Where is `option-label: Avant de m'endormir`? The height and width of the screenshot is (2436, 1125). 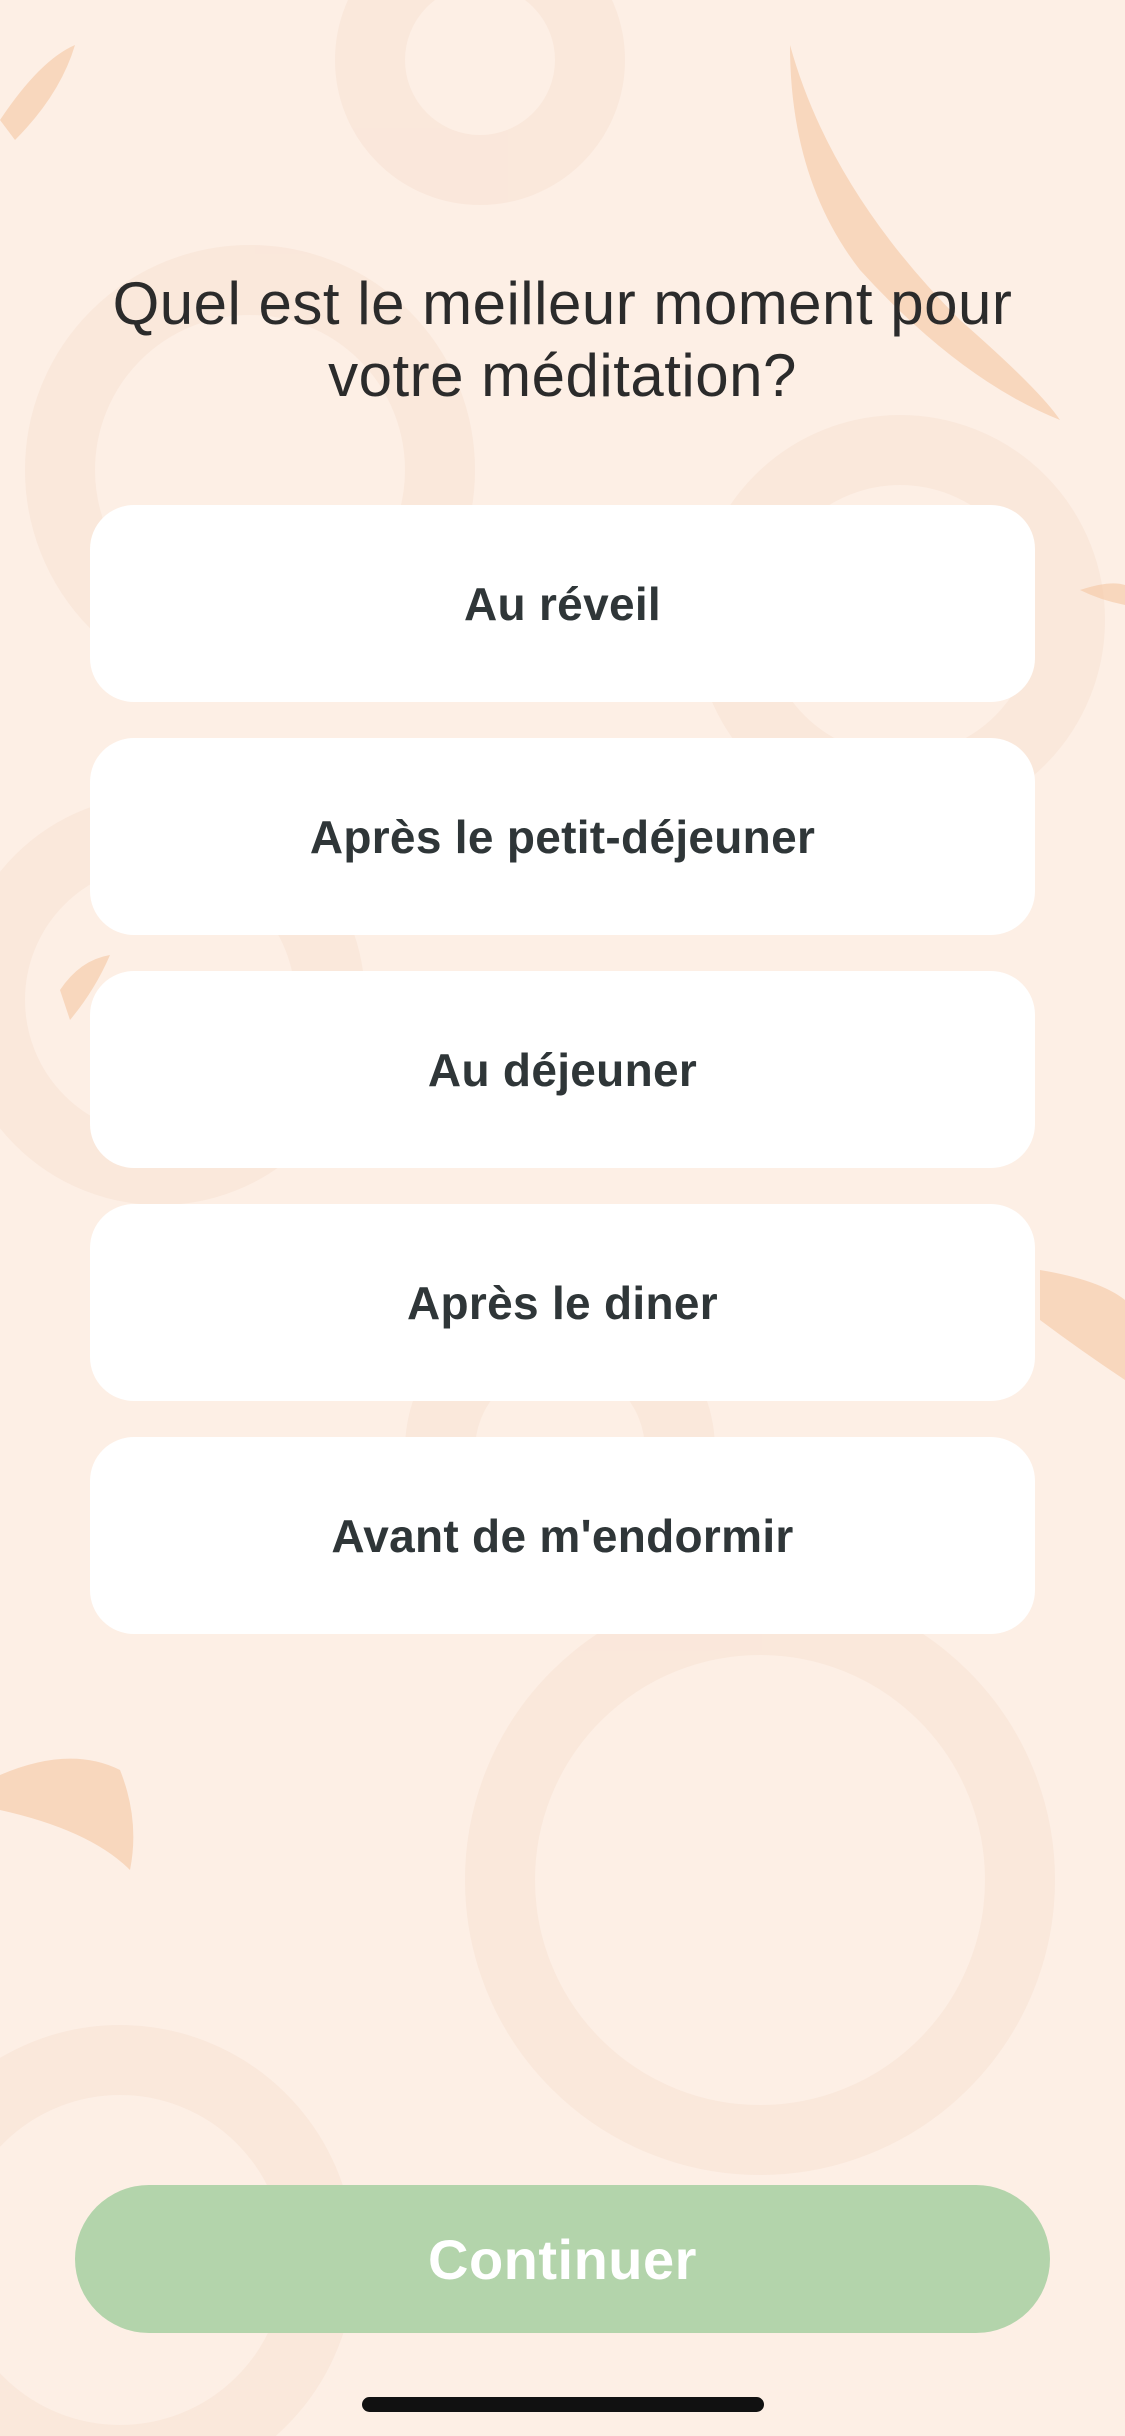 option-label: Avant de m'endormir is located at coordinates (562, 1535).